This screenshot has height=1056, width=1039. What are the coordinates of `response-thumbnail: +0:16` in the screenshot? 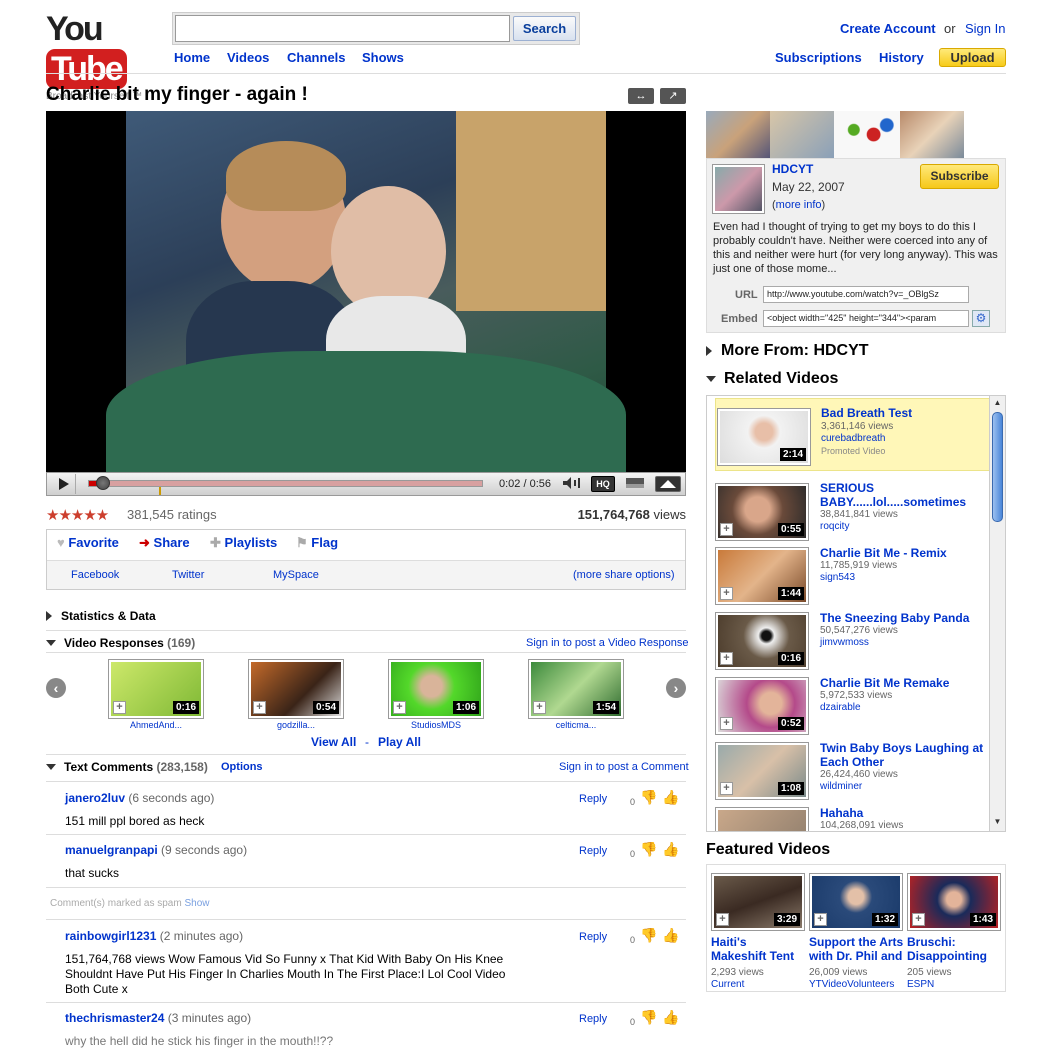 It's located at (156, 689).